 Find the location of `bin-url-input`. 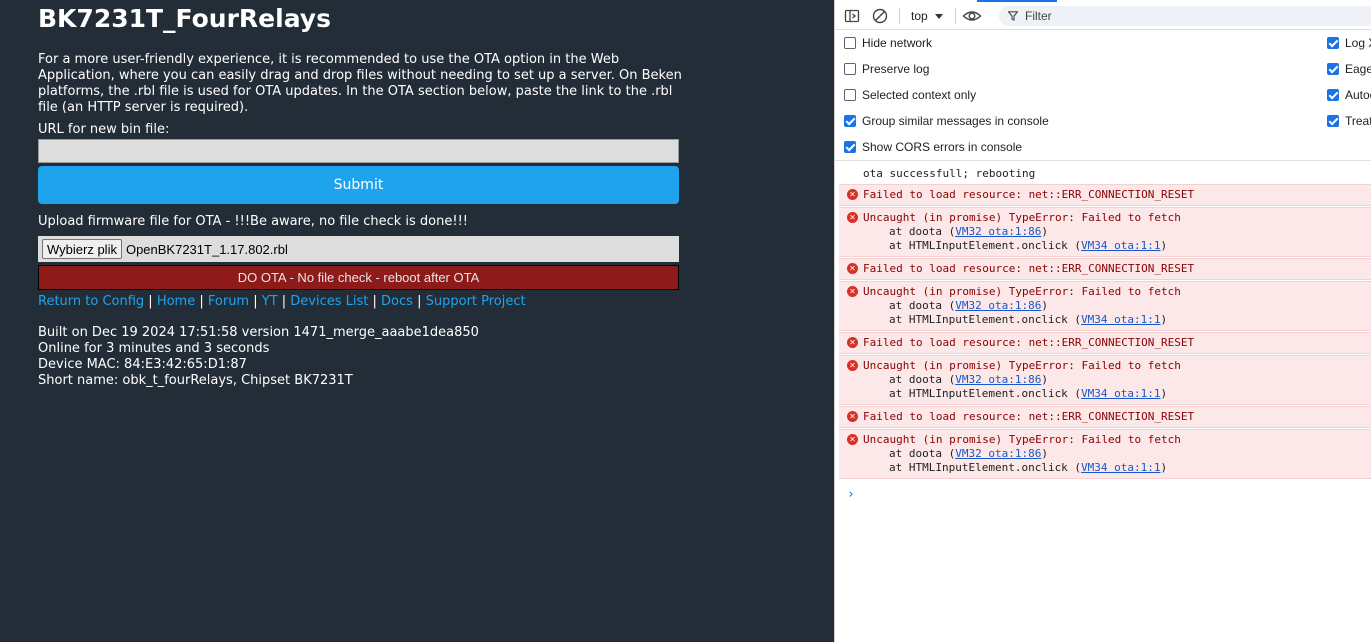

bin-url-input is located at coordinates (358, 151).